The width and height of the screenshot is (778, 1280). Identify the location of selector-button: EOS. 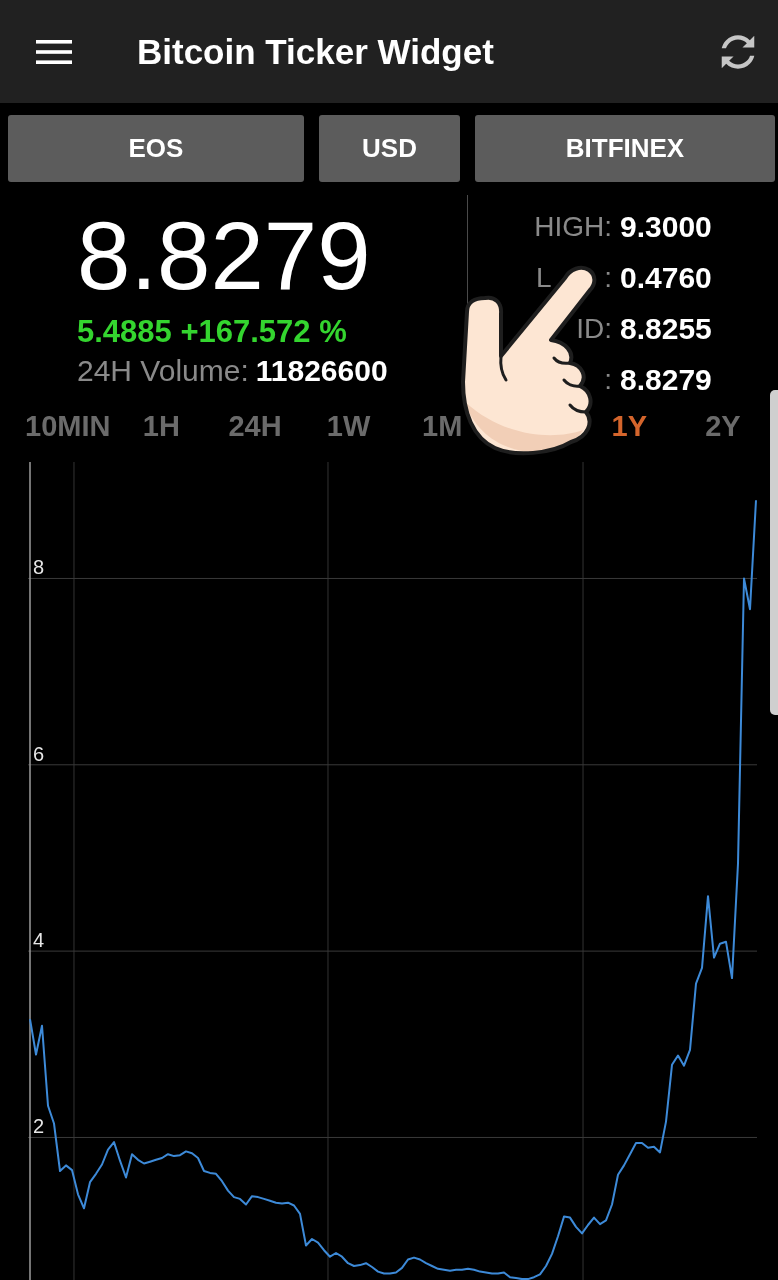
(156, 148).